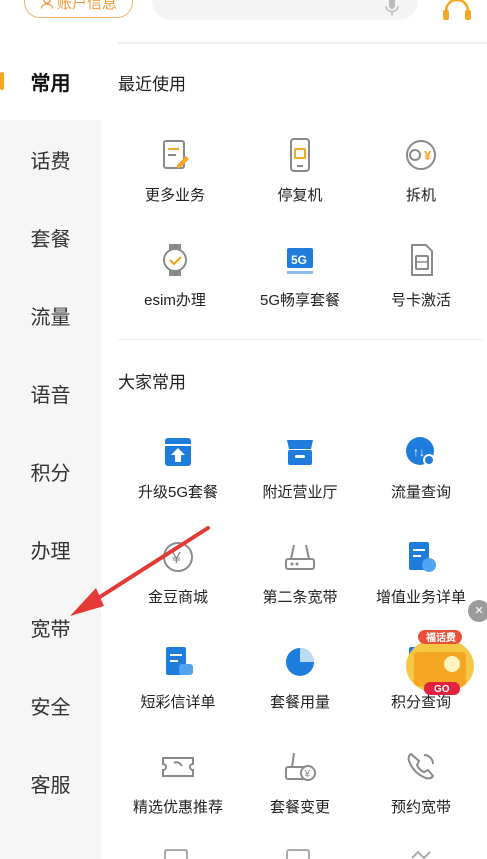 The height and width of the screenshot is (859, 487). What do you see at coordinates (421, 171) in the screenshot?
I see `grid-item-disconnect: ¥ 拆机` at bounding box center [421, 171].